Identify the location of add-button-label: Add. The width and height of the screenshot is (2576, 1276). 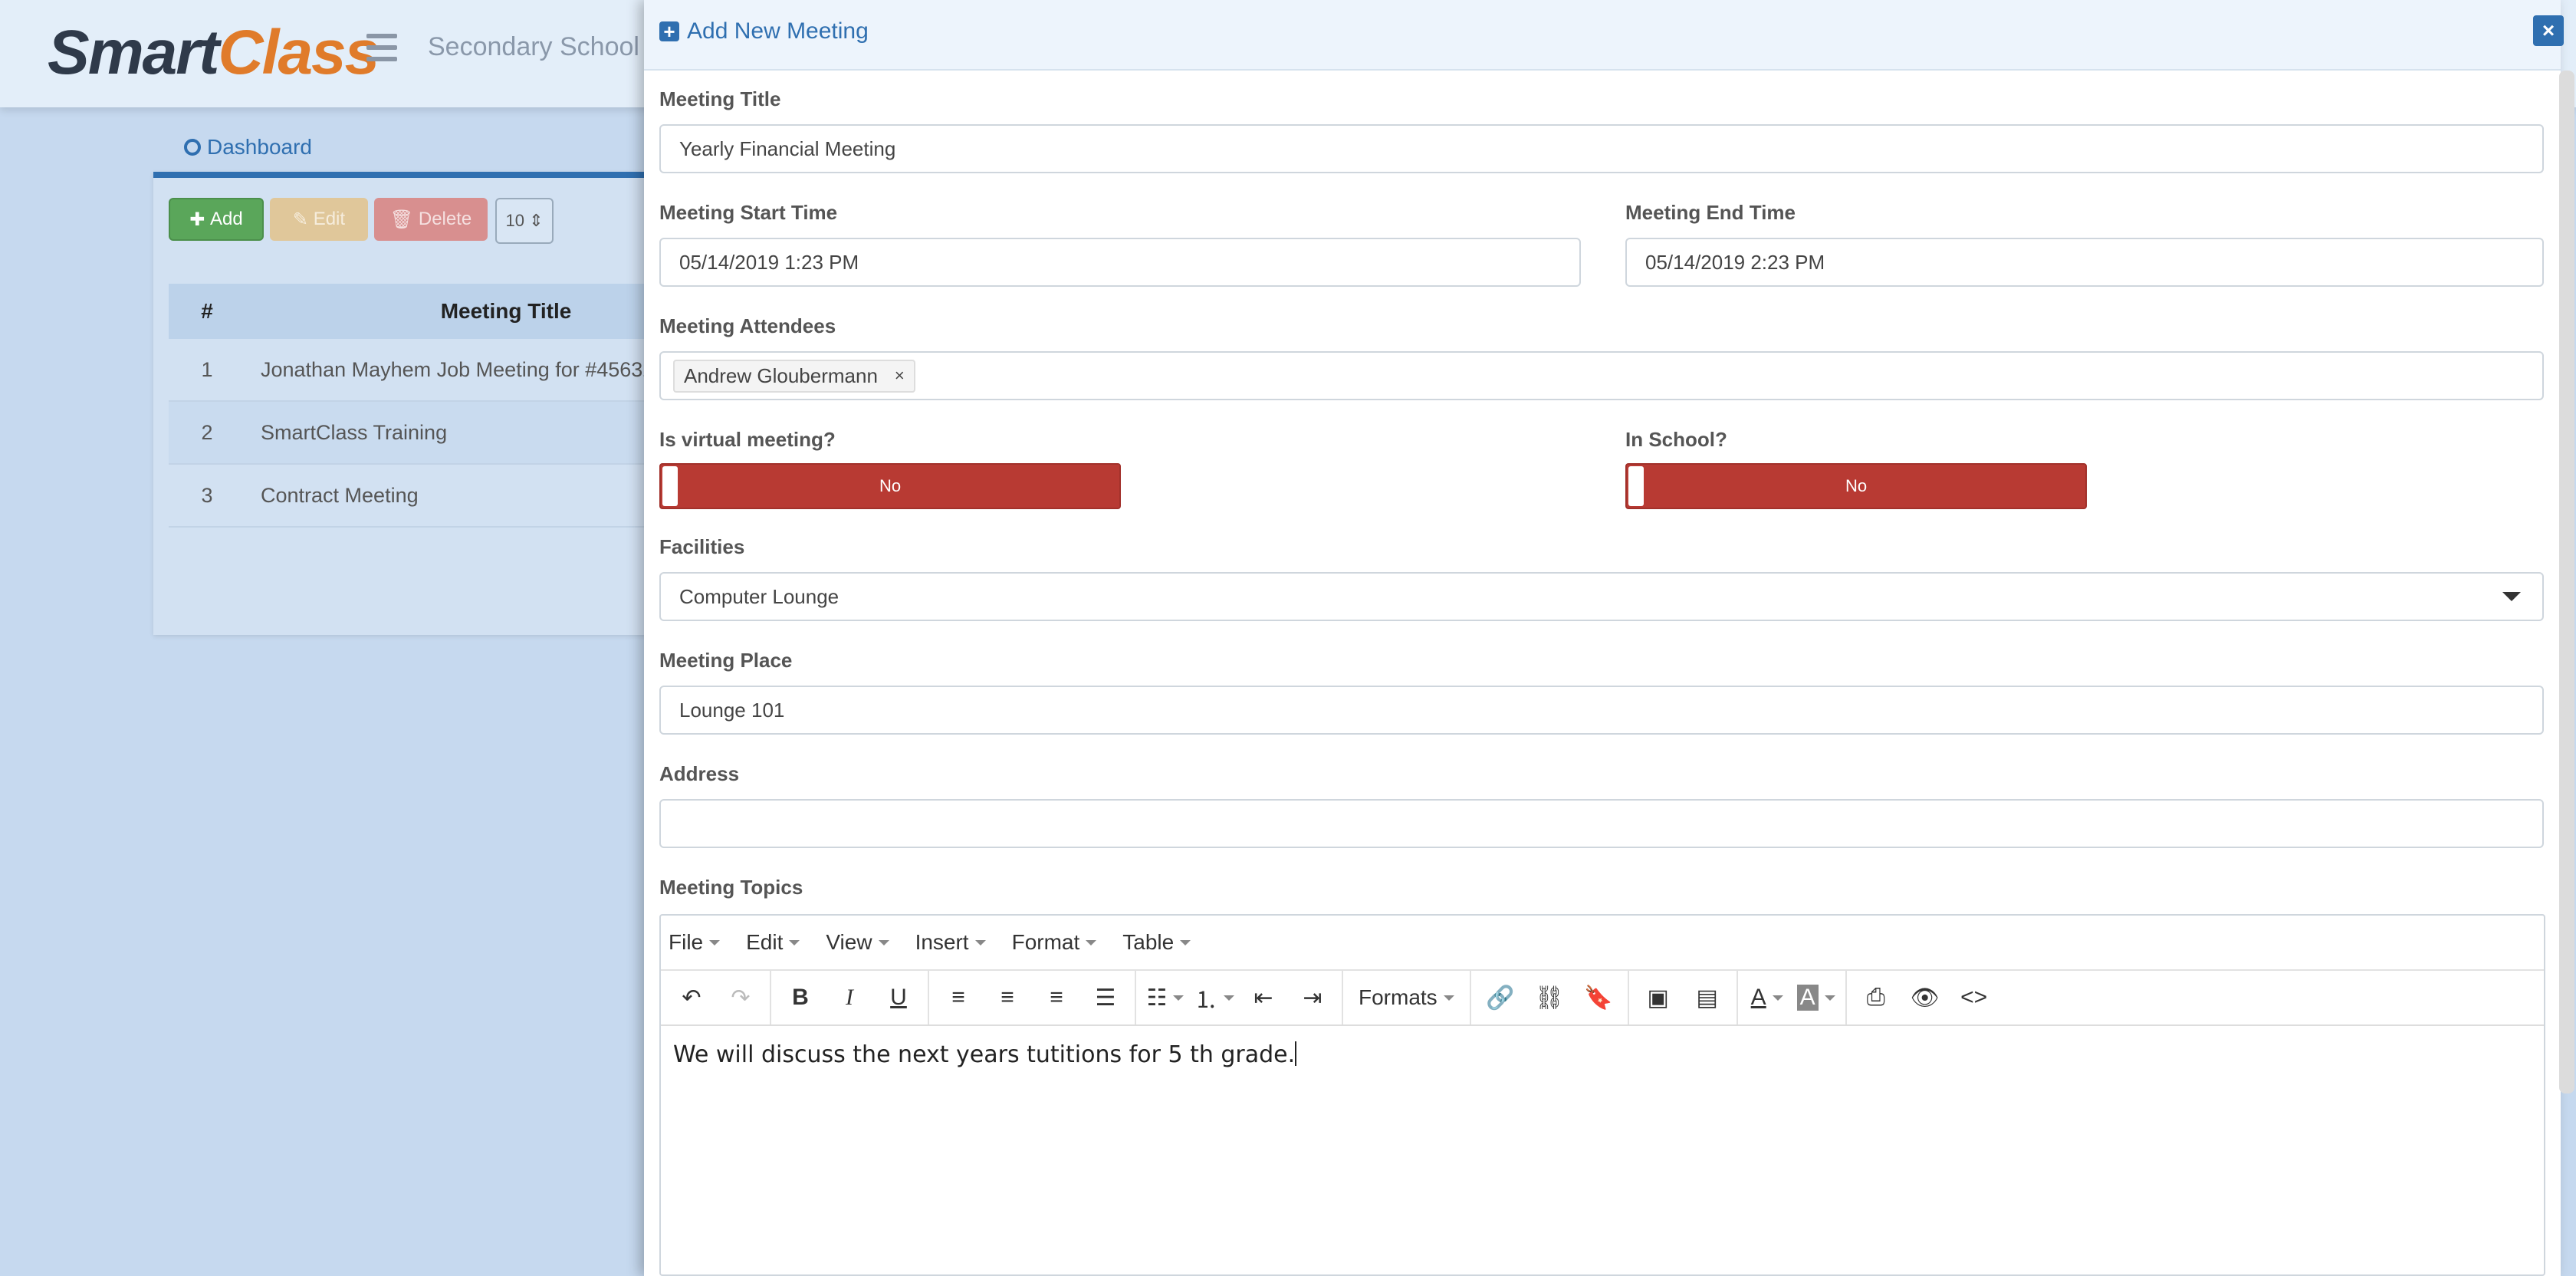
(227, 219).